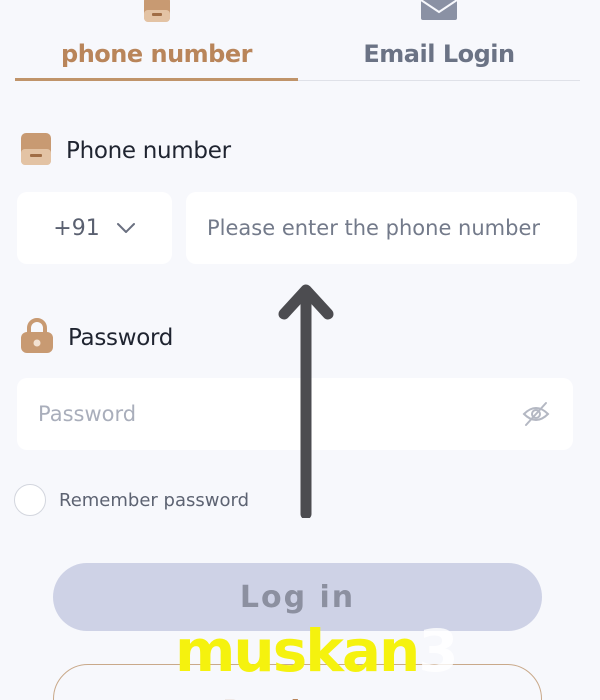 This screenshot has height=700, width=600. What do you see at coordinates (536, 416) in the screenshot?
I see `eye-off-icon` at bounding box center [536, 416].